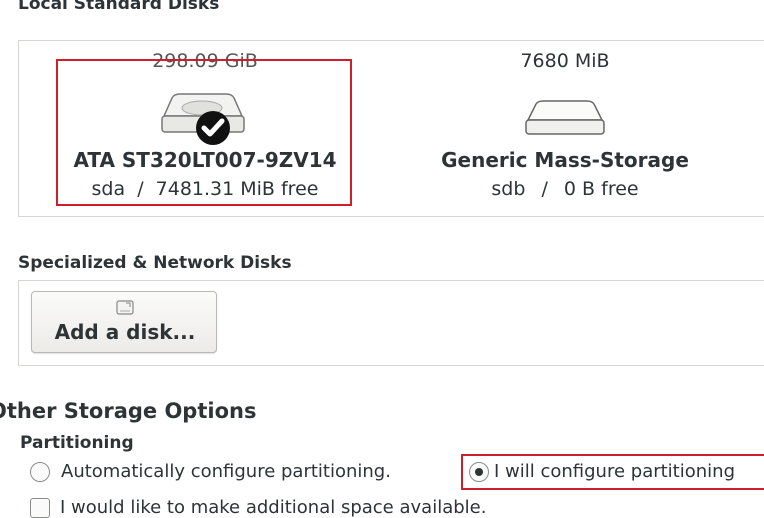  I want to click on disk-free: 0 B free, so click(601, 189).